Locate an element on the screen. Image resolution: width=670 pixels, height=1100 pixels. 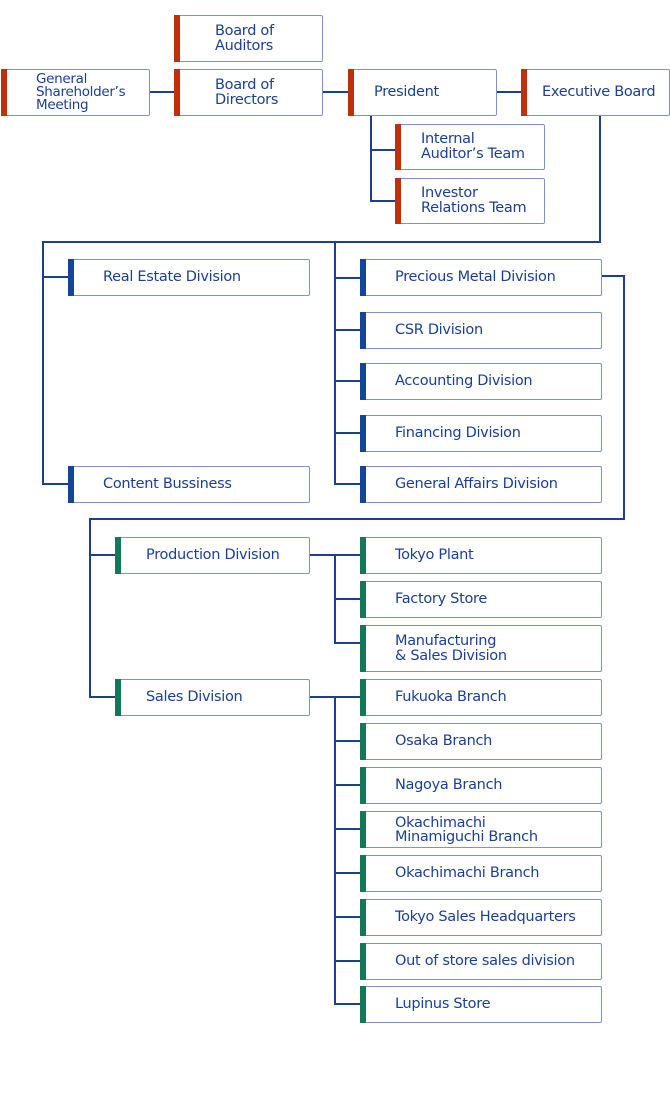
node-okachimachi-minamiguchi-branch: Okachimachi Minamiguchi Branch is located at coordinates (481, 829).